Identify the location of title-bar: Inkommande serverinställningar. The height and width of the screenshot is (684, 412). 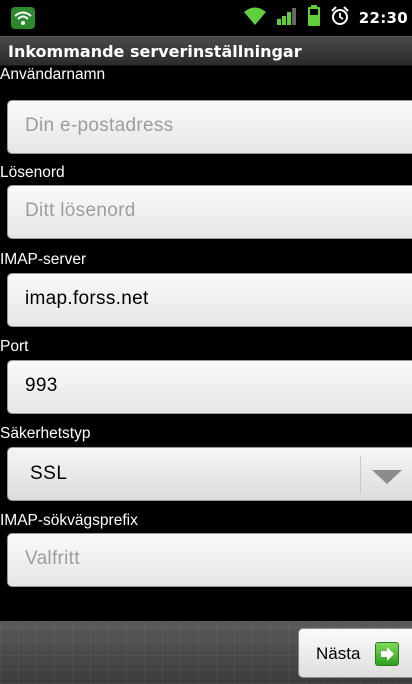
(206, 51).